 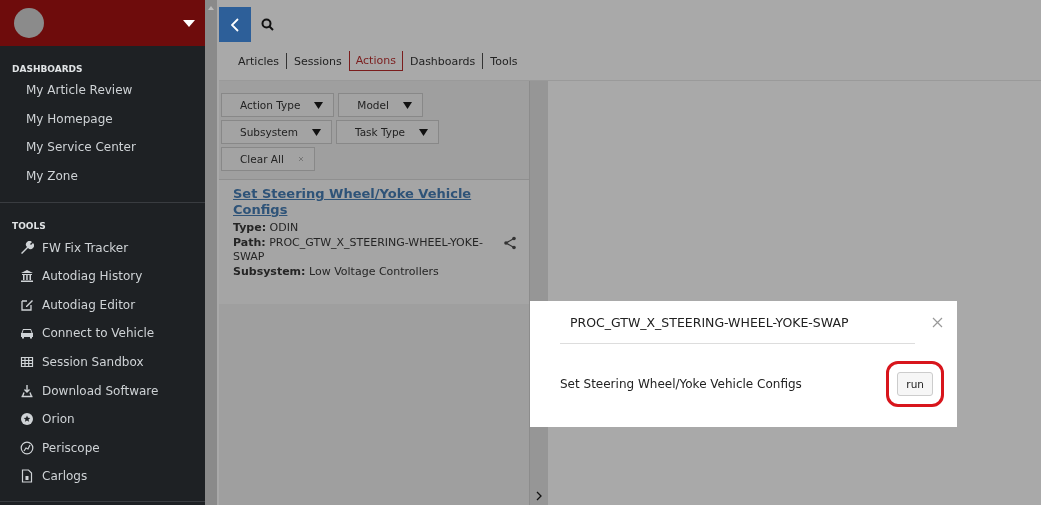 What do you see at coordinates (268, 159) in the screenshot?
I see `clear-all-button: Clear All` at bounding box center [268, 159].